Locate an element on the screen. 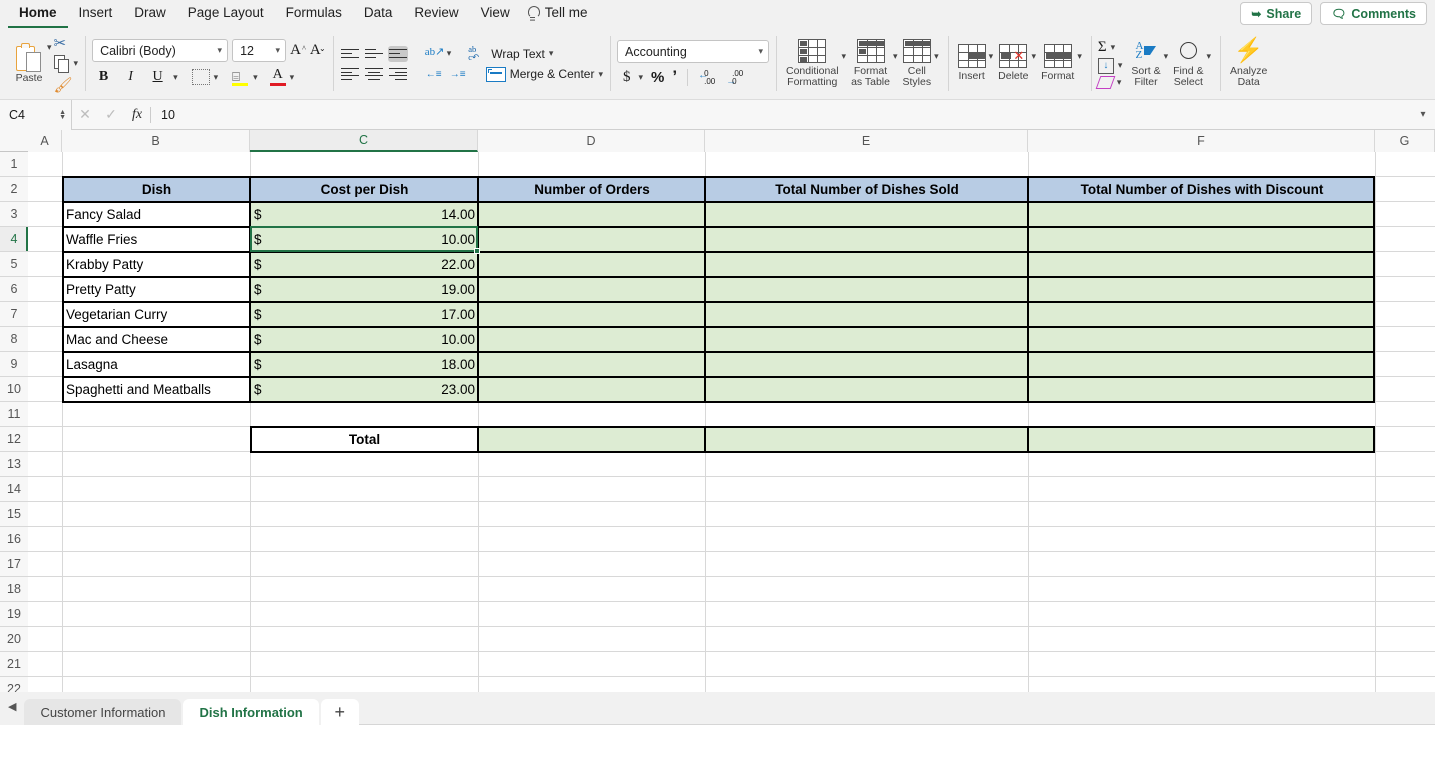 The height and width of the screenshot is (760, 1435). cell-f2-discount-header: Total Number of Dishes with Discount is located at coordinates (1202, 189).